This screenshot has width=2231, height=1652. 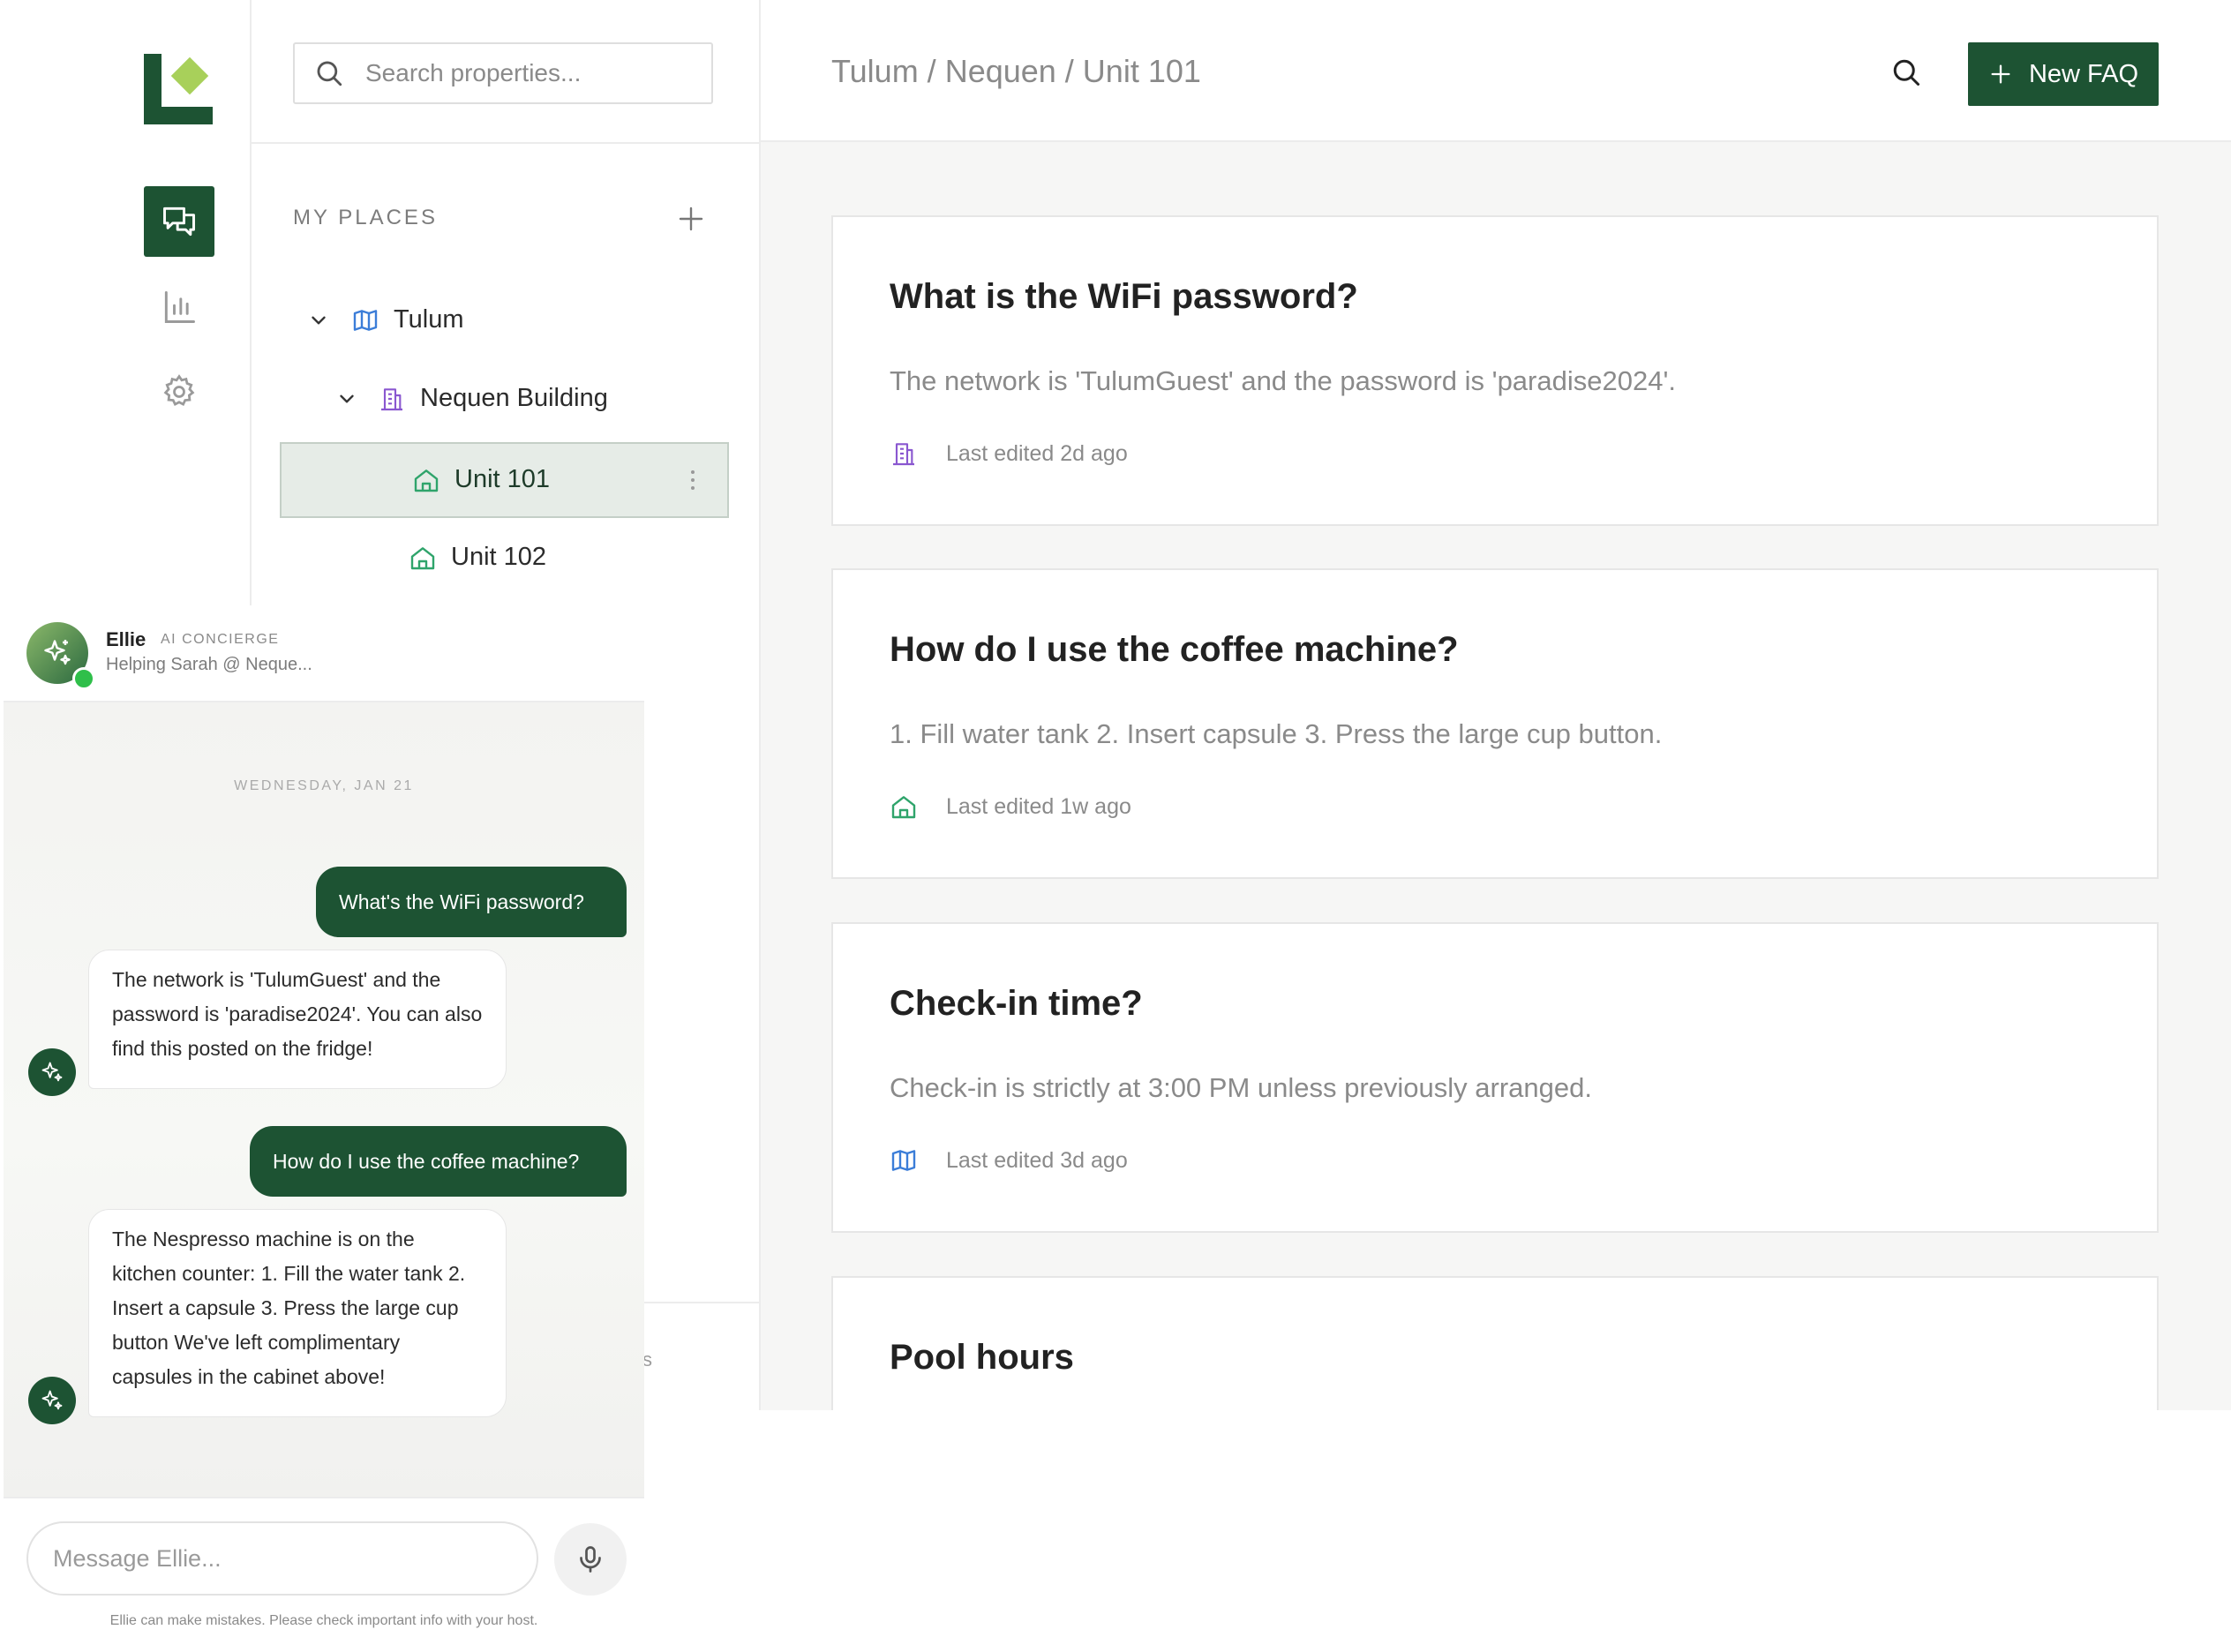 I want to click on search-input, so click(x=533, y=73).